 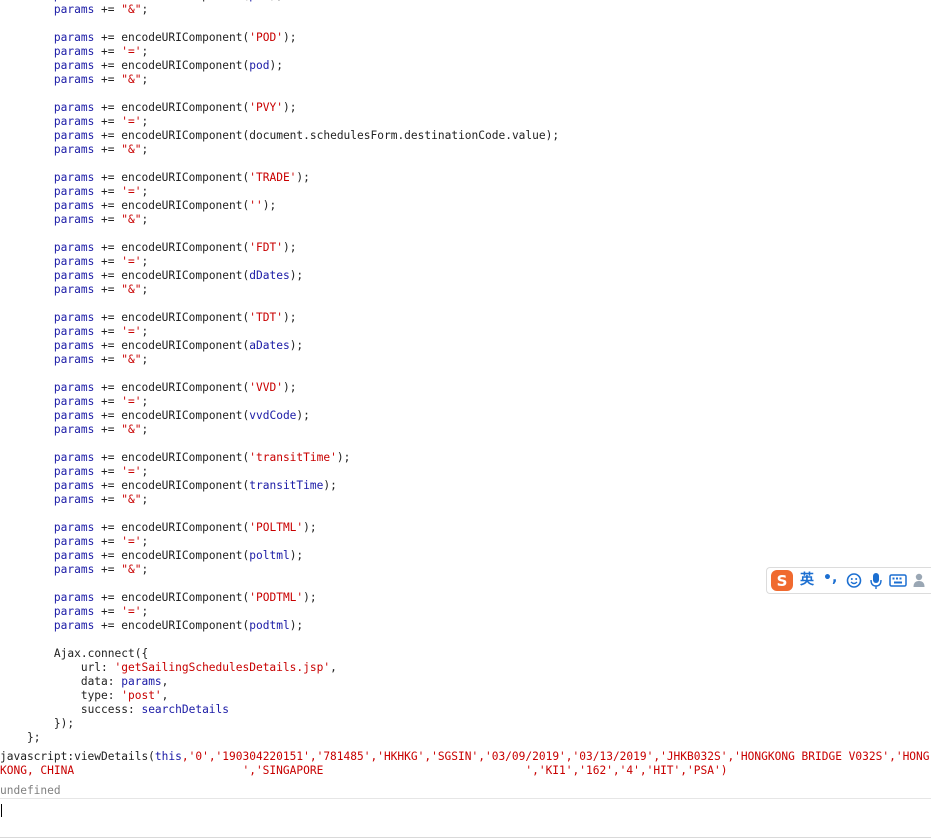 What do you see at coordinates (175, 107) in the screenshot?
I see `code-line: params += encodeURIComponent('PVY');` at bounding box center [175, 107].